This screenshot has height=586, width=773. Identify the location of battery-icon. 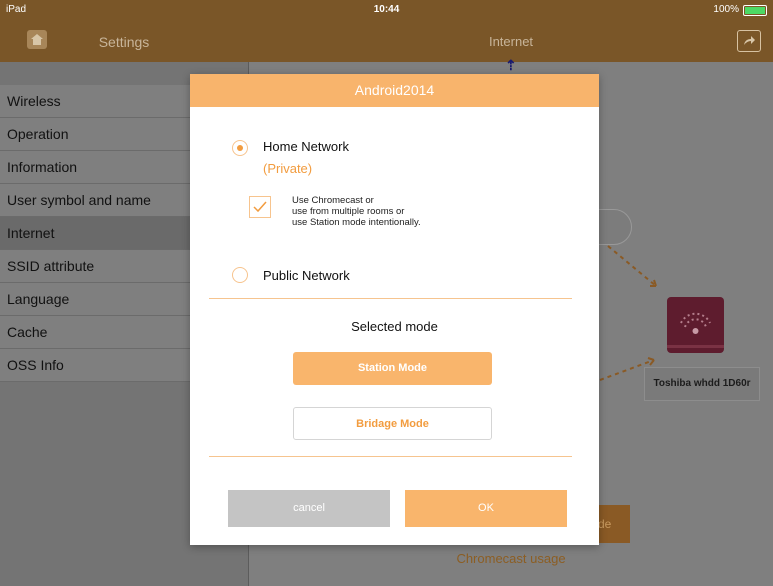
(755, 10).